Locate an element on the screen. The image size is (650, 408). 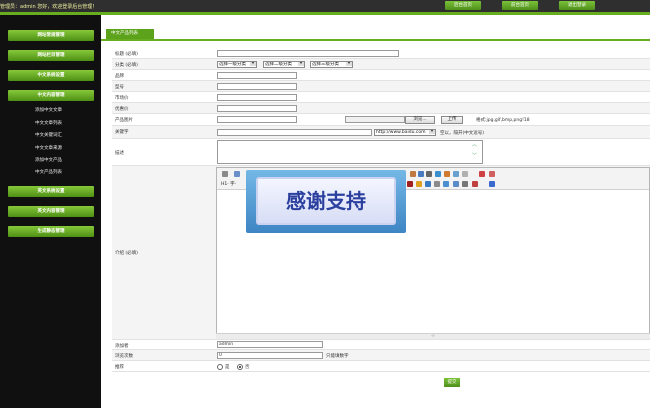
promo-price-input is located at coordinates (257, 108).